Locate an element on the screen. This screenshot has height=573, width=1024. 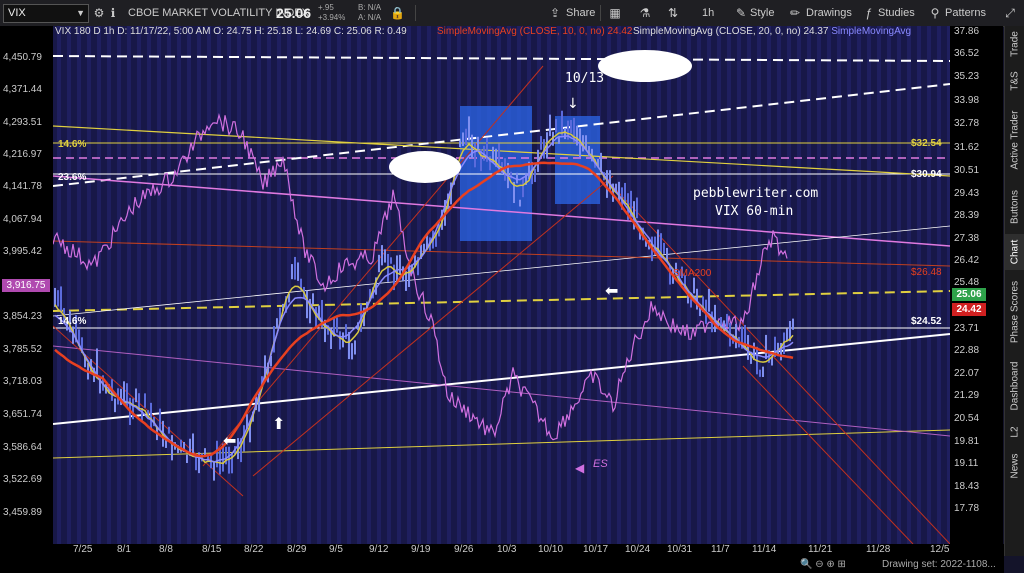
compare-icon: ⇅ is located at coordinates (673, 13).